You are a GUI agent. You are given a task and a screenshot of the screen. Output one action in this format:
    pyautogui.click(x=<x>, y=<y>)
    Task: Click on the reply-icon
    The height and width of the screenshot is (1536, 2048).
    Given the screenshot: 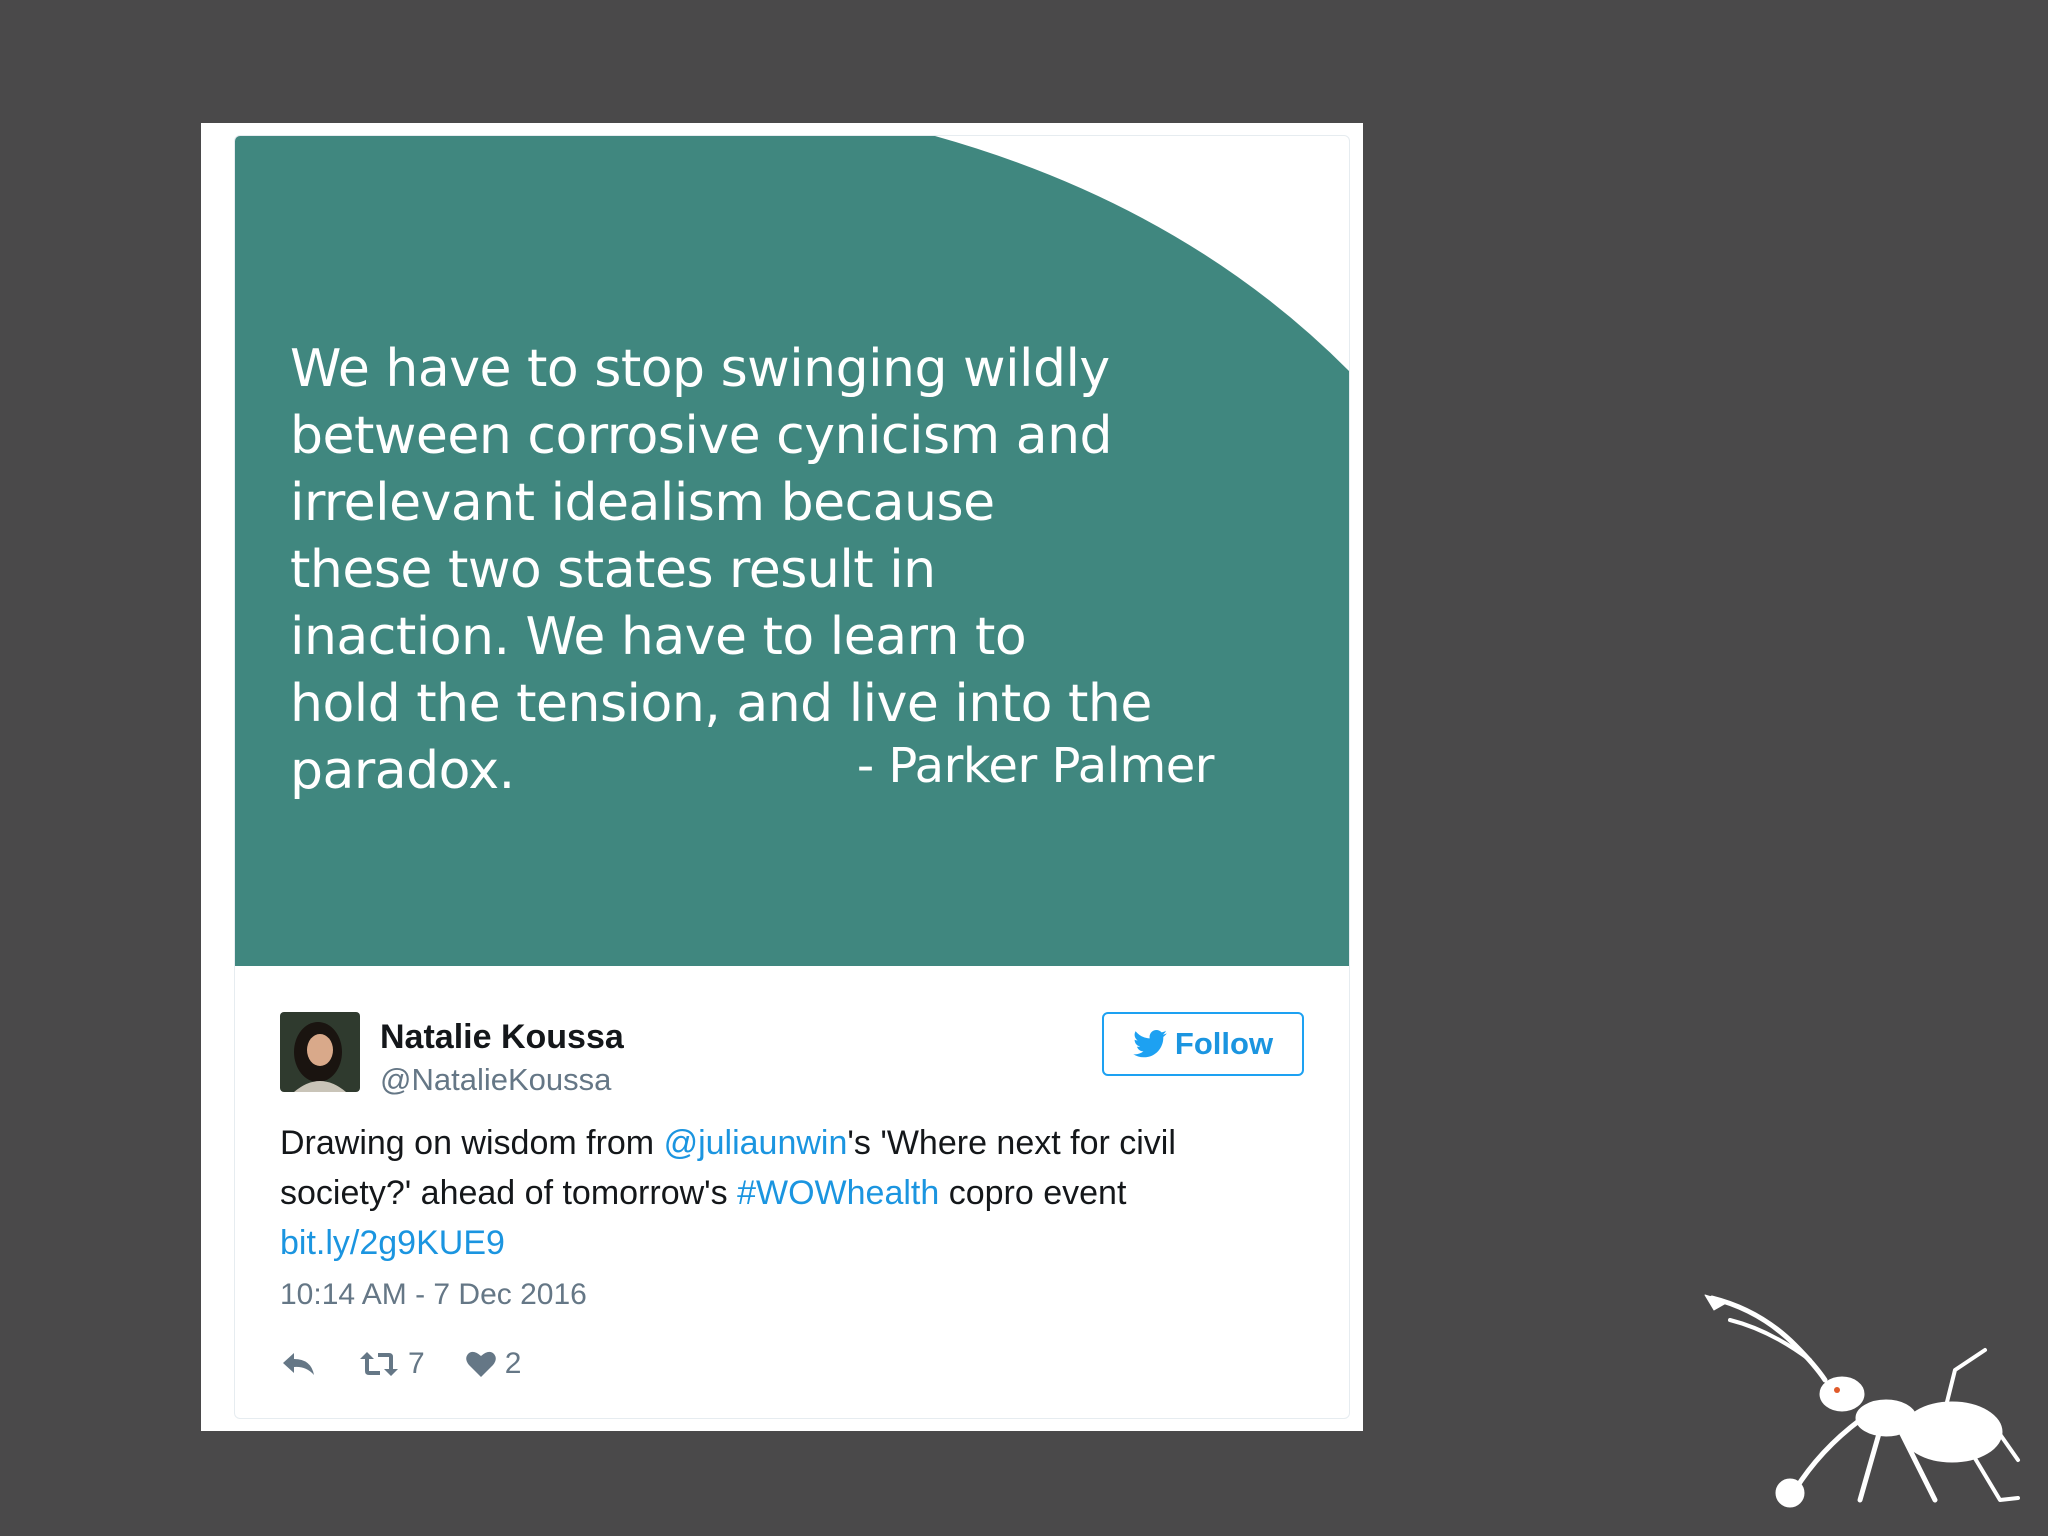 What is the action you would take?
    pyautogui.click(x=298, y=1364)
    